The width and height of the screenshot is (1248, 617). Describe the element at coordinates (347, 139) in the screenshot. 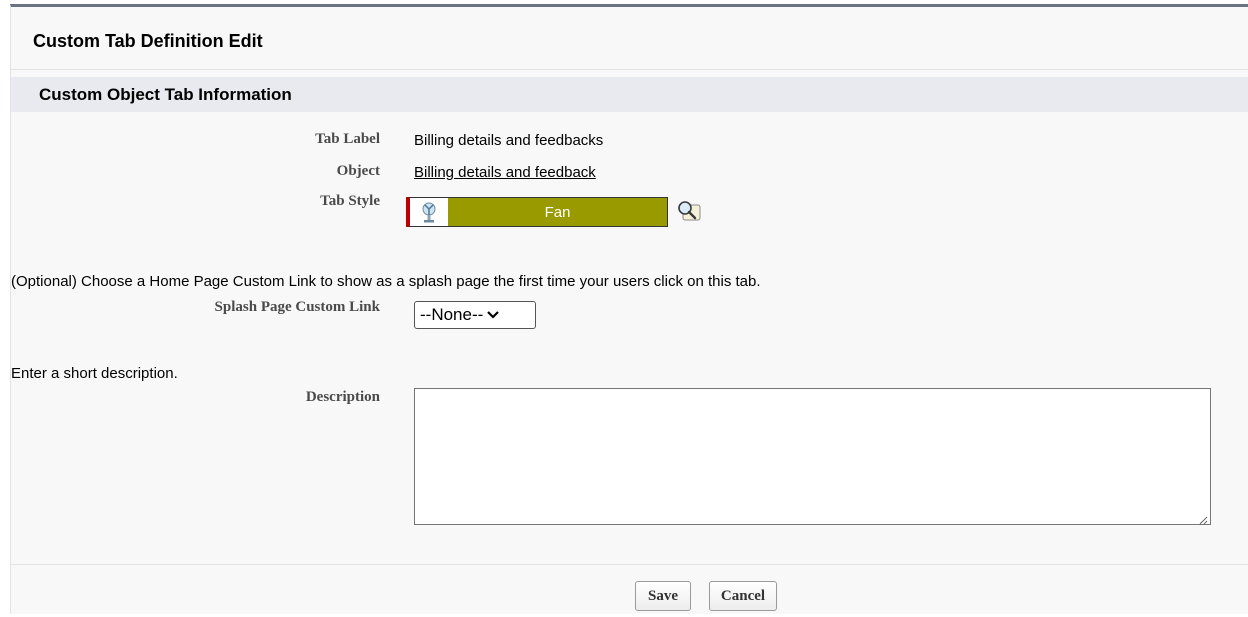

I see `tab-label-label: Tab Label` at that location.